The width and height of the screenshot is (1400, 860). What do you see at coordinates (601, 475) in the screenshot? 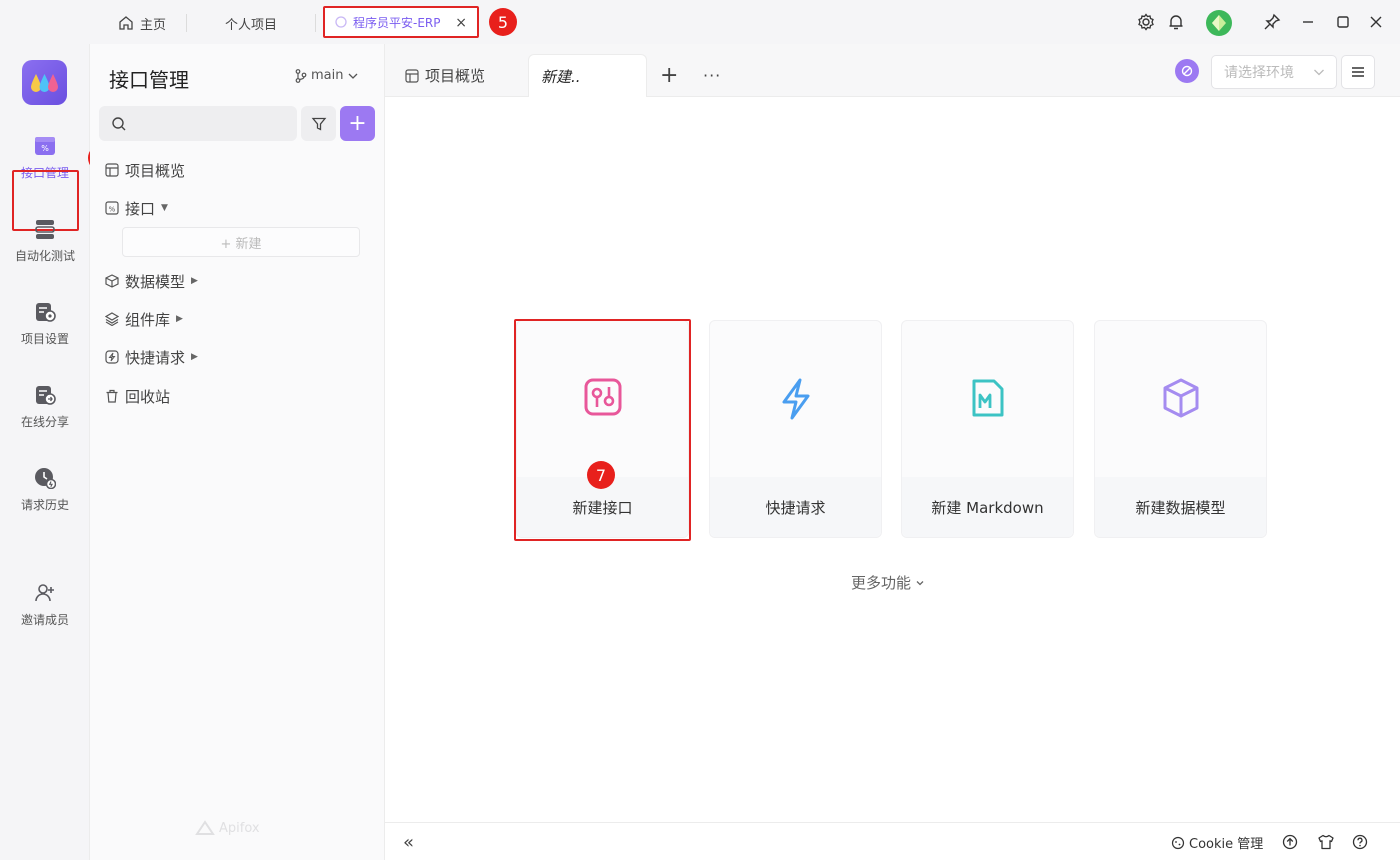
I see `annotation-badge-7: 7` at bounding box center [601, 475].